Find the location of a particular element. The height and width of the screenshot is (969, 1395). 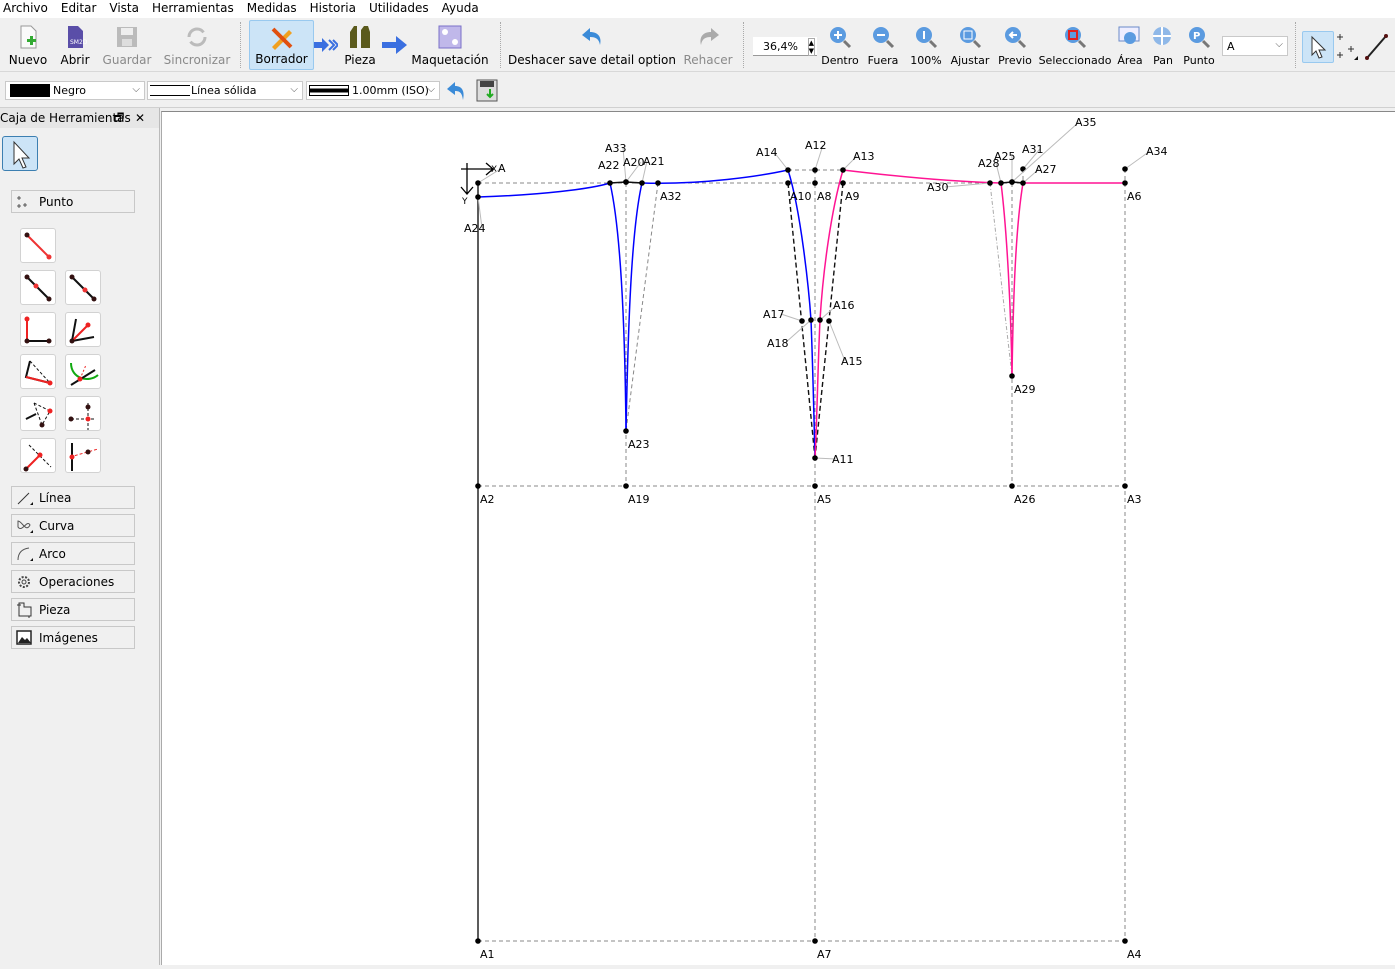

point-label: A10 is located at coordinates (801, 196).